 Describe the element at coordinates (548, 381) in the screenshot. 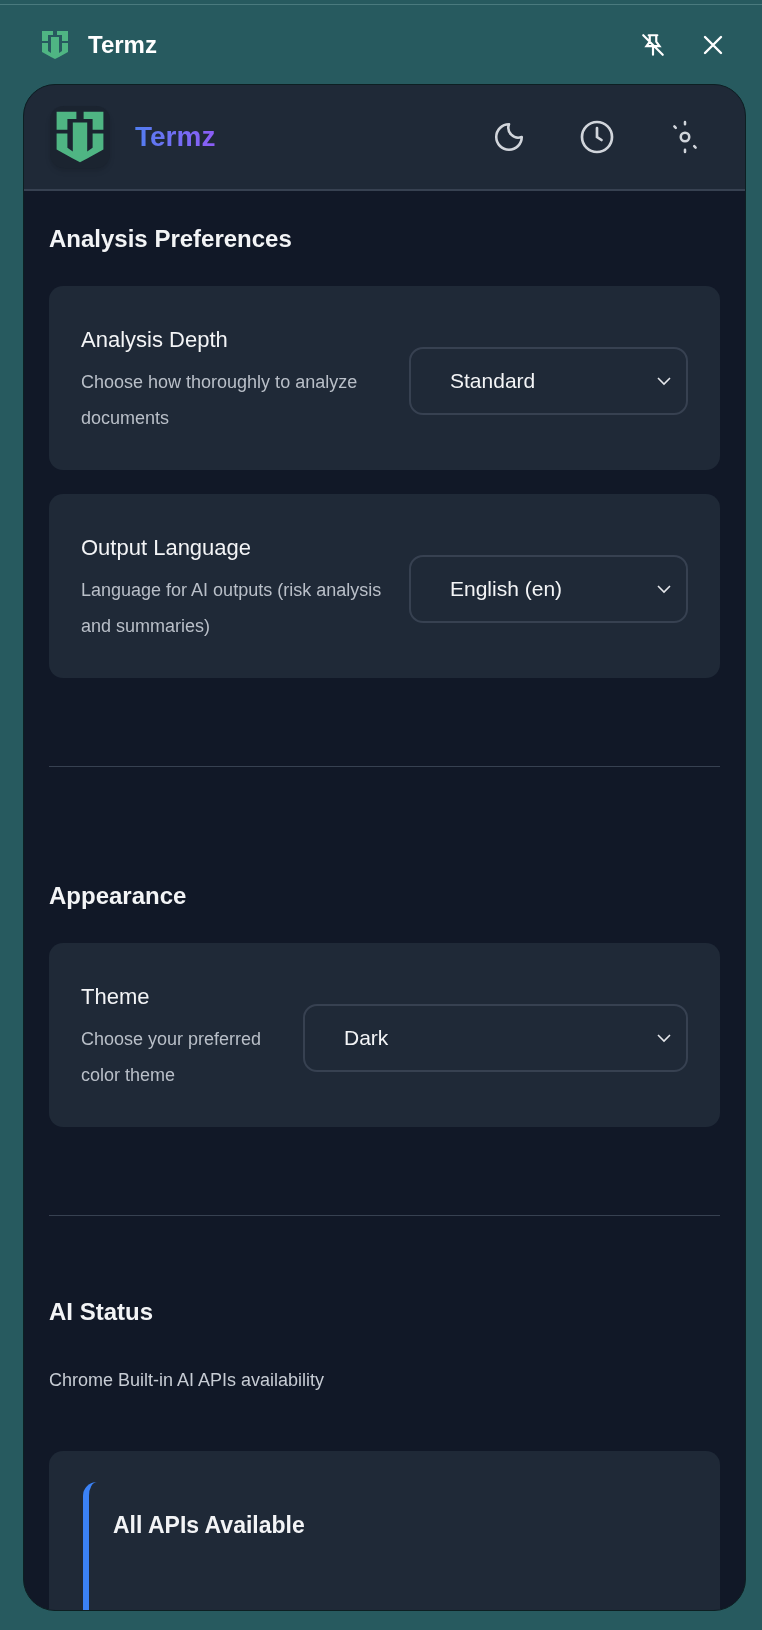

I see `dropdown: Standard` at that location.